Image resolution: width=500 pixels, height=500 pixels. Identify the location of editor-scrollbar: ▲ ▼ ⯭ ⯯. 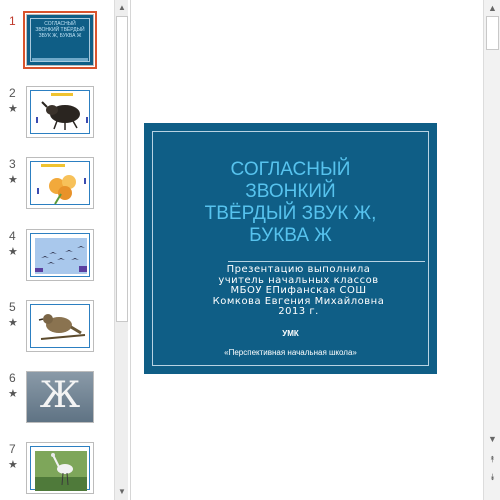
(491, 250).